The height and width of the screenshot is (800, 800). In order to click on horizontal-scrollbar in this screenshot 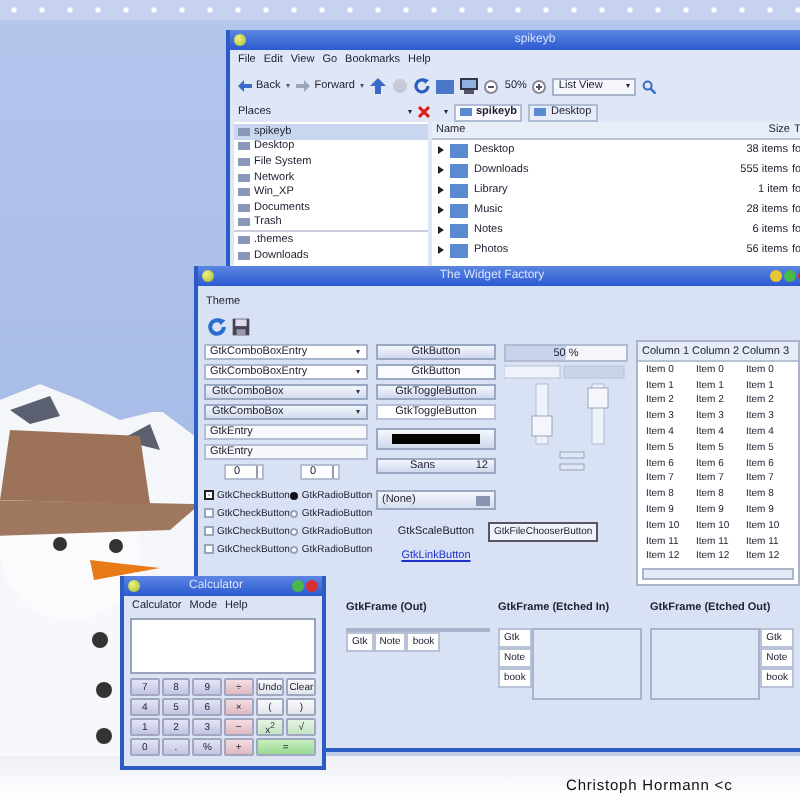, I will do `click(718, 574)`.